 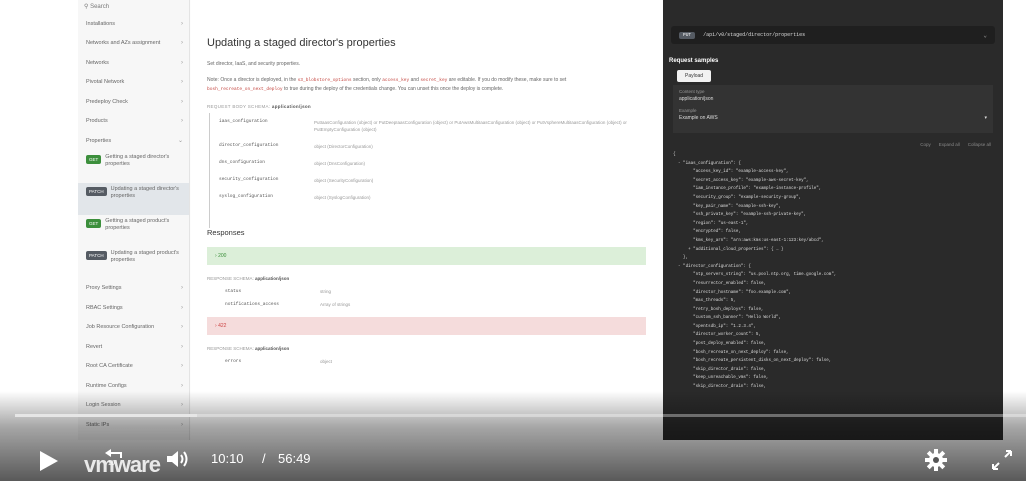 What do you see at coordinates (133, 231) in the screenshot?
I see `sidebar-subitem: GET Getting a staged product's properties` at bounding box center [133, 231].